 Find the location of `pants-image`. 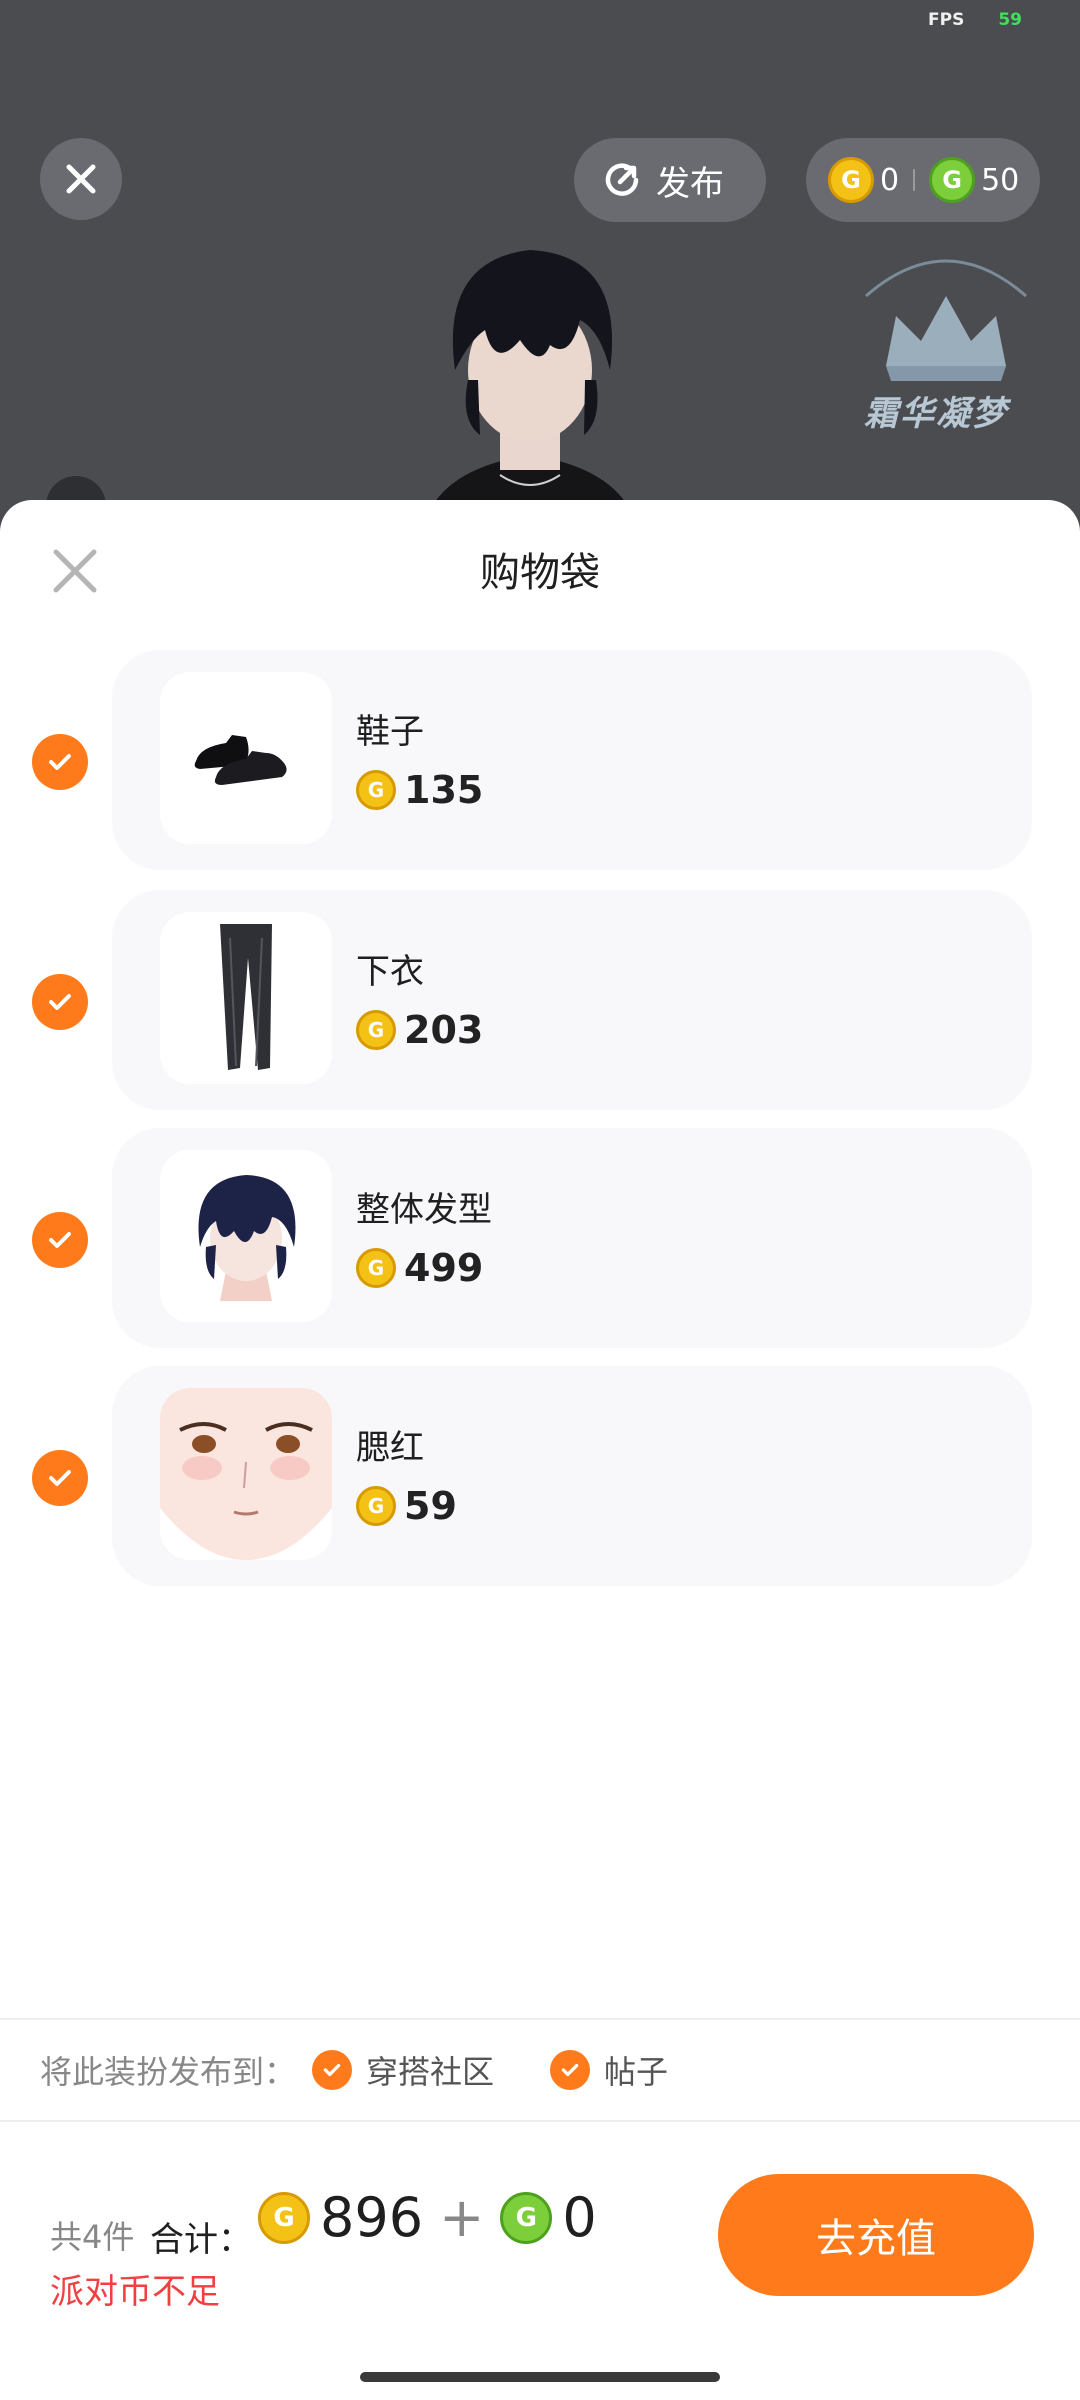

pants-image is located at coordinates (246, 997).